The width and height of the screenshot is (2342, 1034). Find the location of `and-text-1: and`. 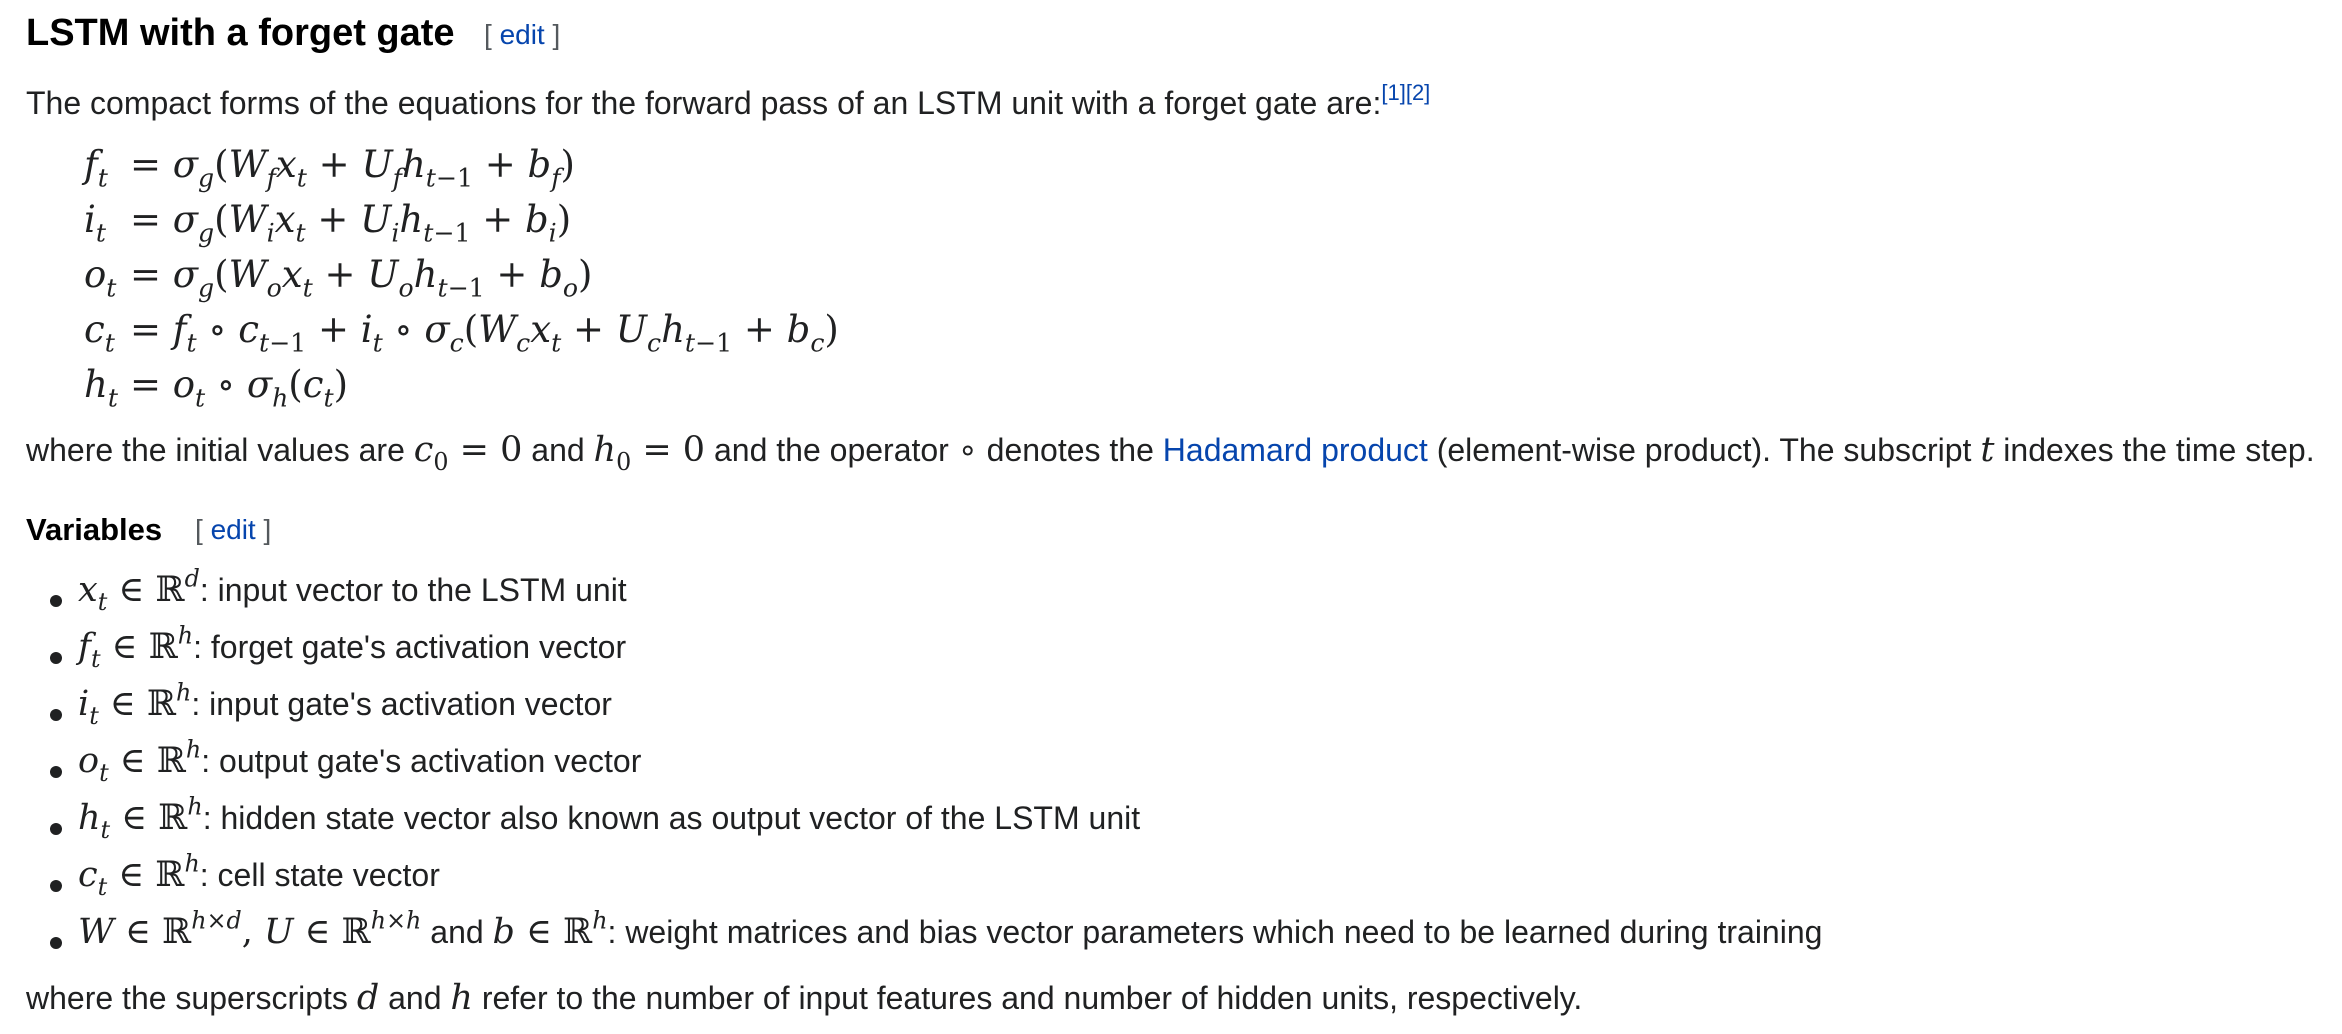

and-text-1: and is located at coordinates (558, 450).